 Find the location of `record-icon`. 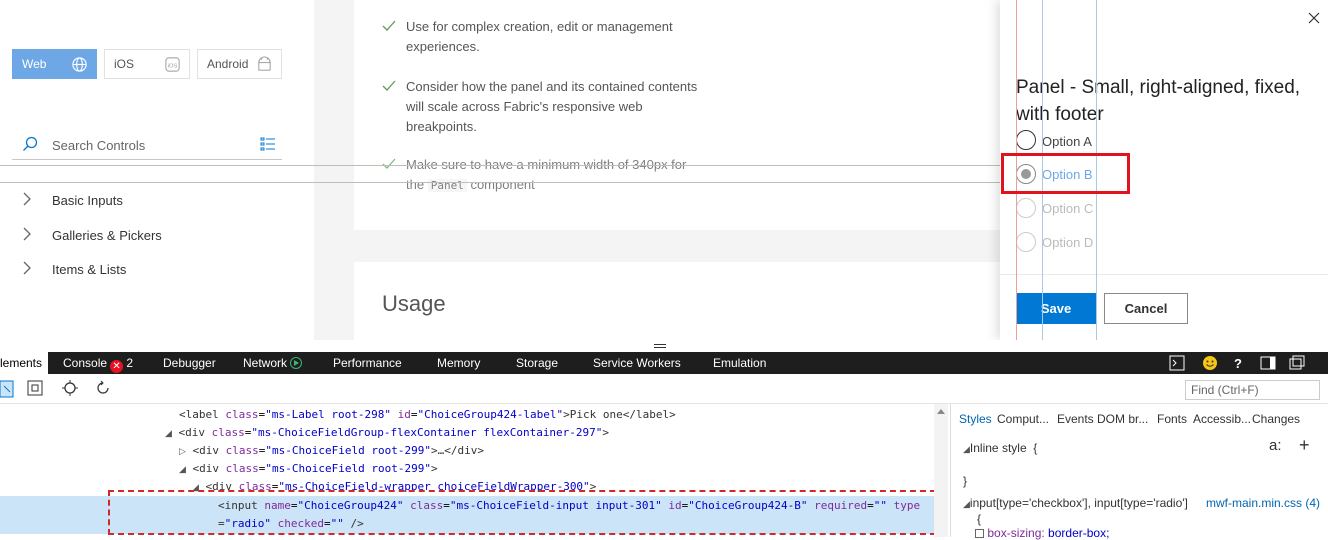

record-icon is located at coordinates (296, 363).